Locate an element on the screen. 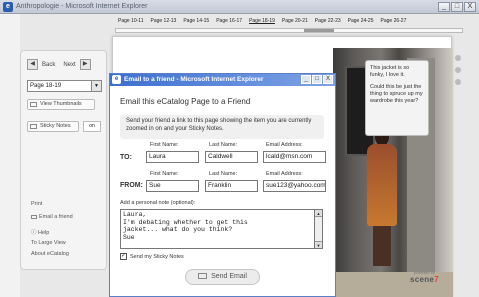 This screenshot has height=297, width=479. dialog-minimize-button: _ is located at coordinates (306, 79).